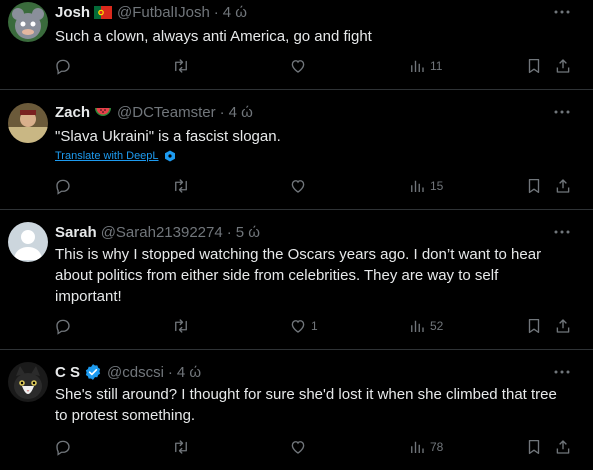 This screenshot has height=470, width=593. I want to click on views-button: 52, so click(425, 326).